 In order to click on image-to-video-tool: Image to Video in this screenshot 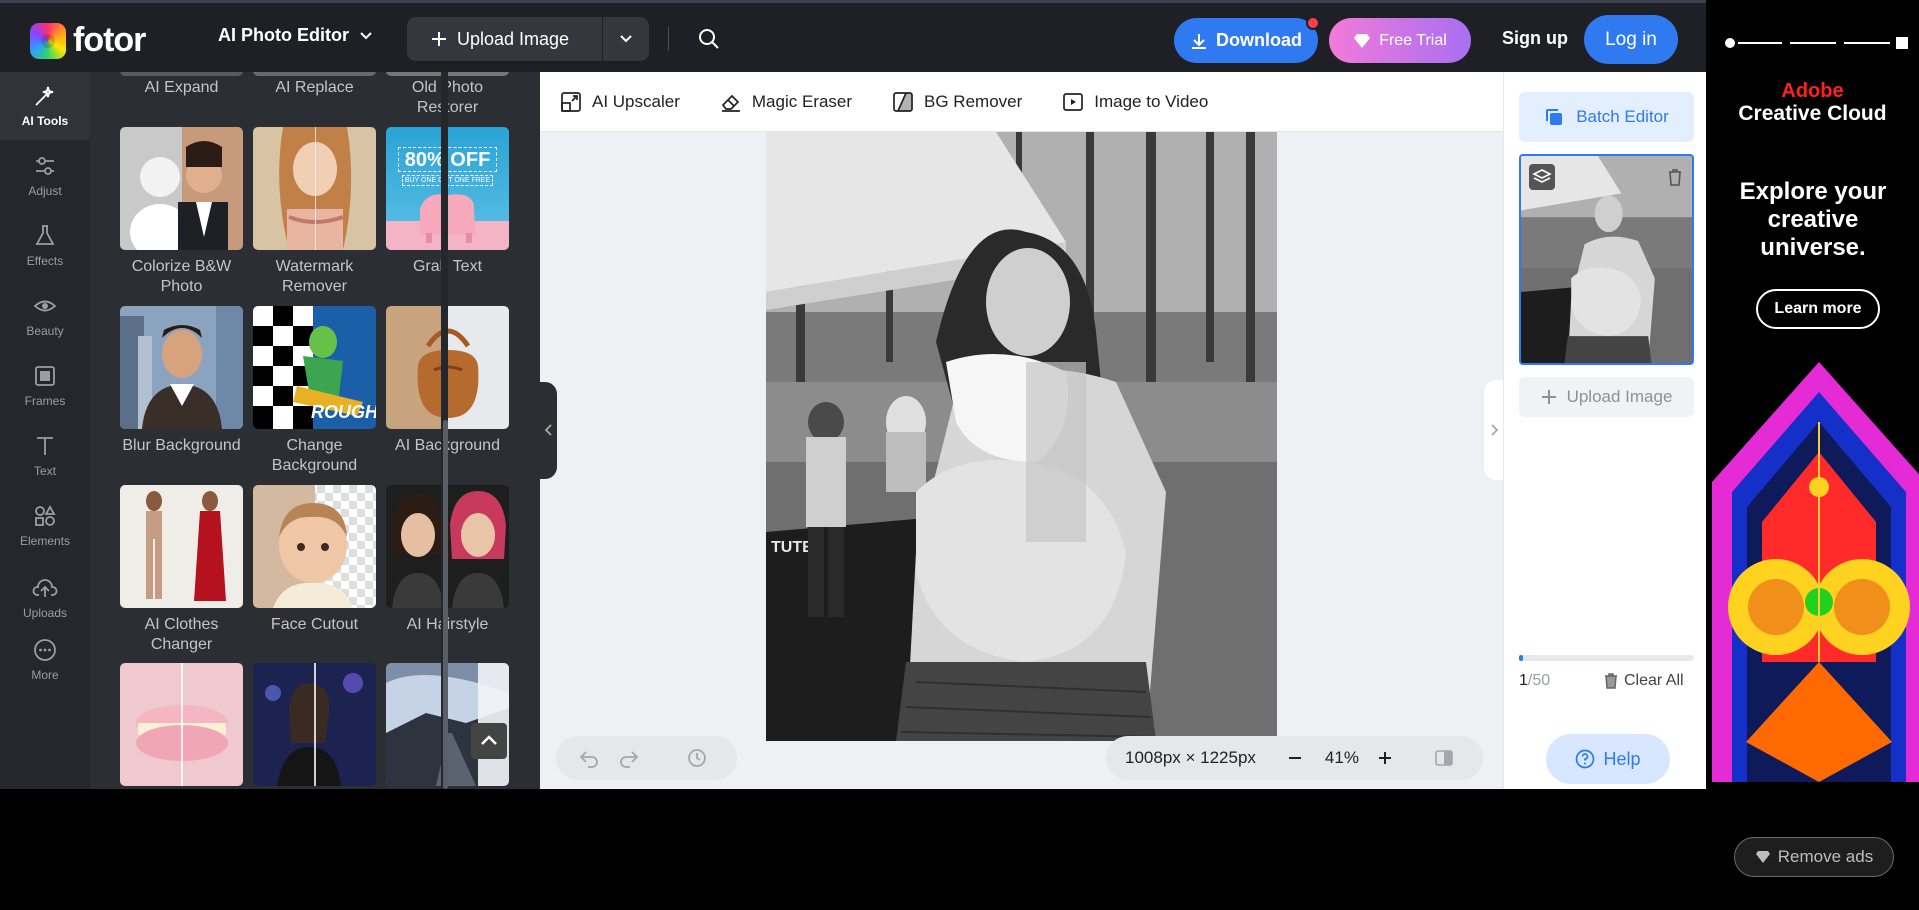, I will do `click(1135, 102)`.